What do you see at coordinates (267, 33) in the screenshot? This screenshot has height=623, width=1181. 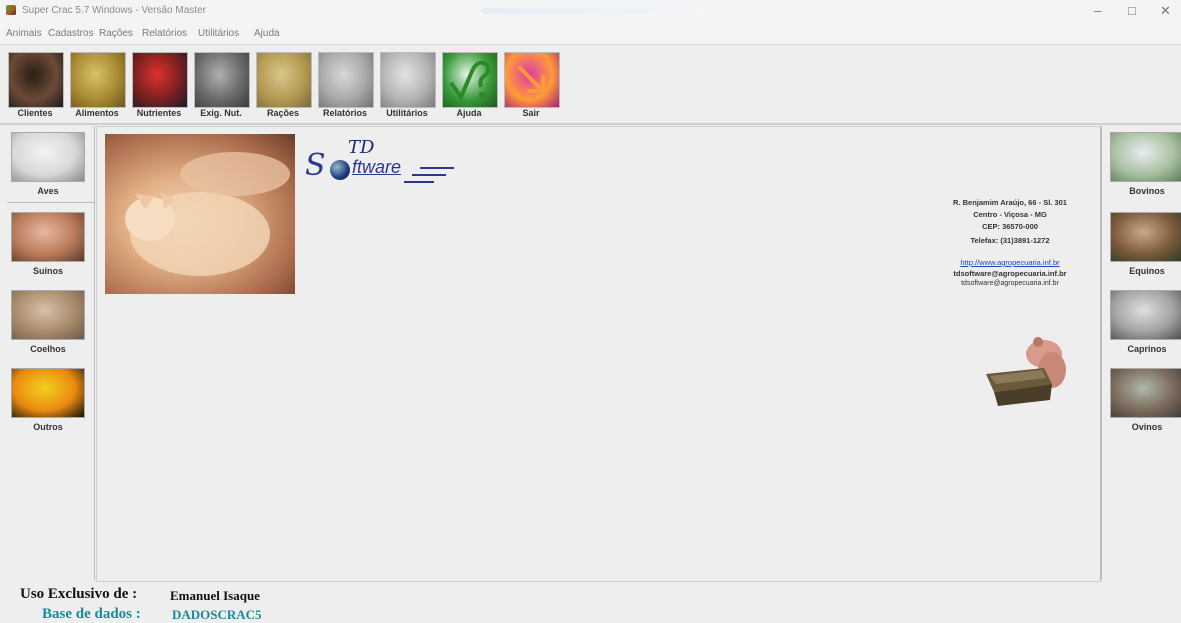 I see `menu-ajuda: Ajuda` at bounding box center [267, 33].